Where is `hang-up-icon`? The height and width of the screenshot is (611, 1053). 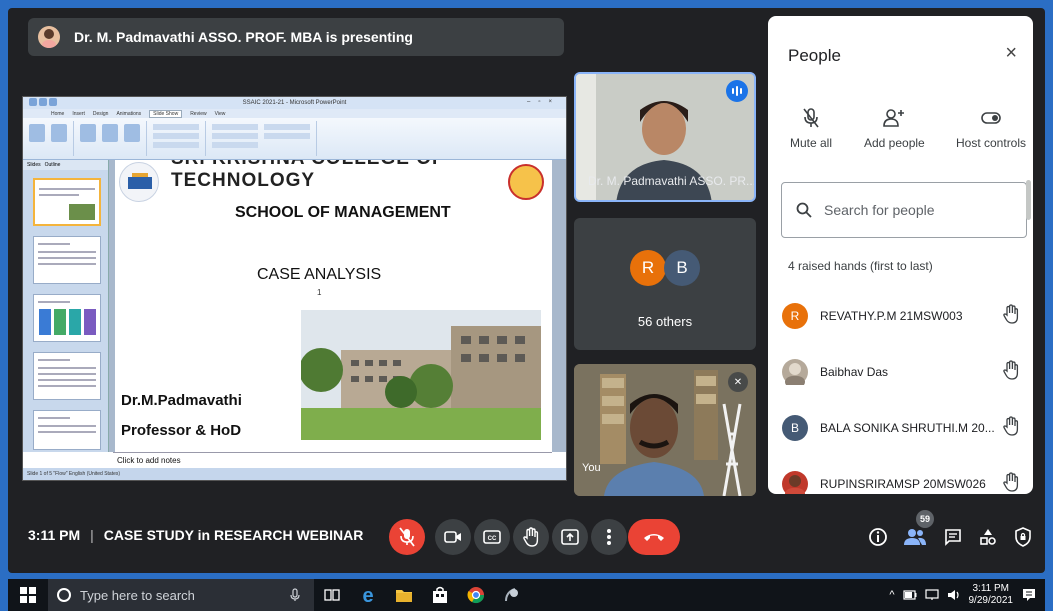
hang-up-icon is located at coordinates (654, 537).